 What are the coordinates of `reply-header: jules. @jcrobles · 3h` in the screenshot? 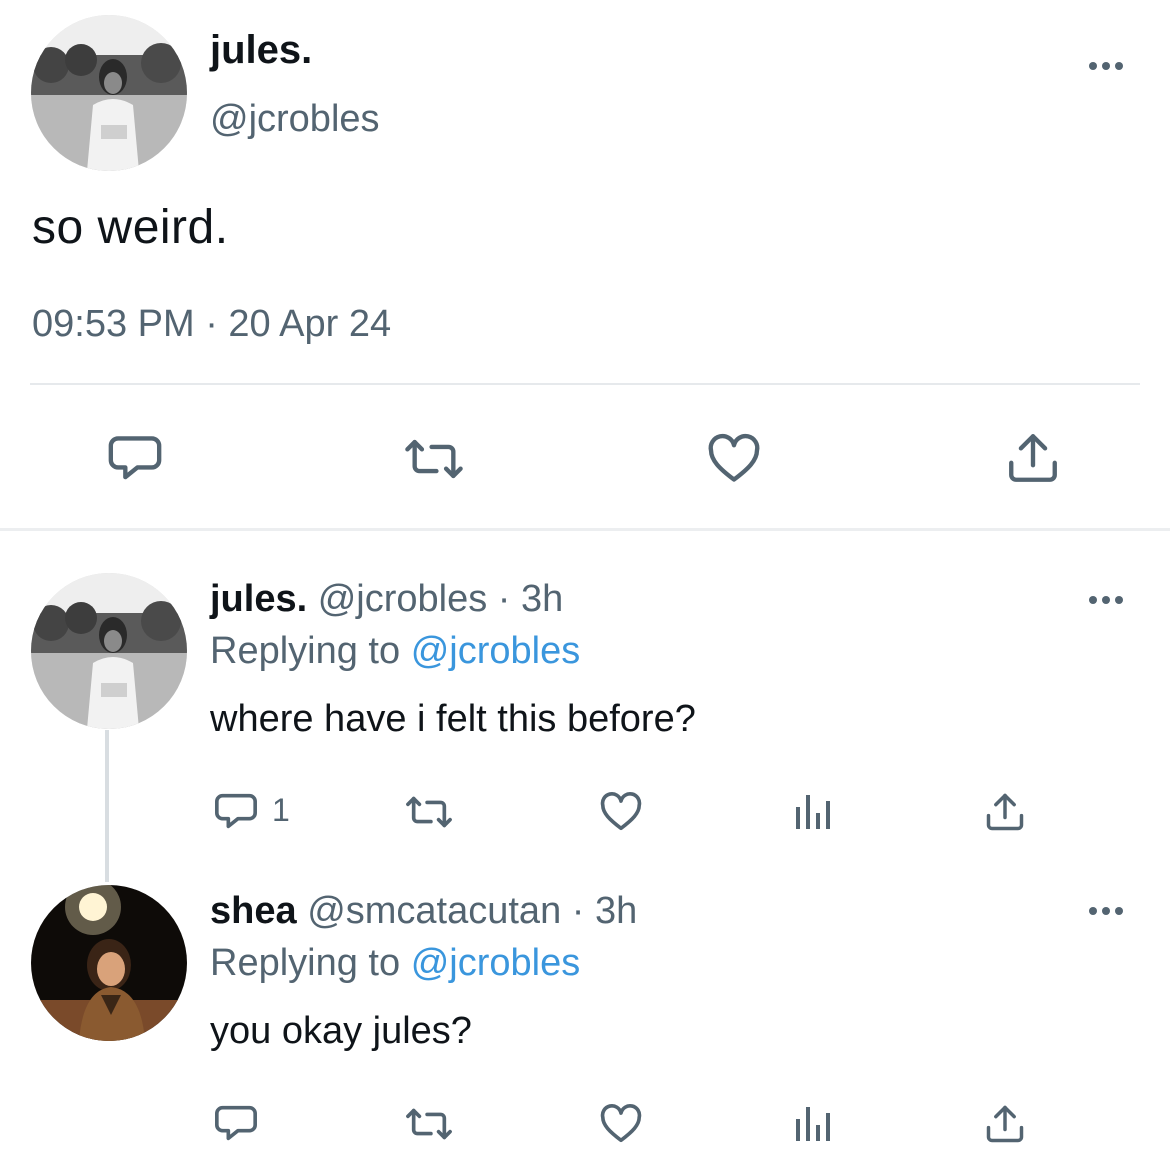 It's located at (386, 599).